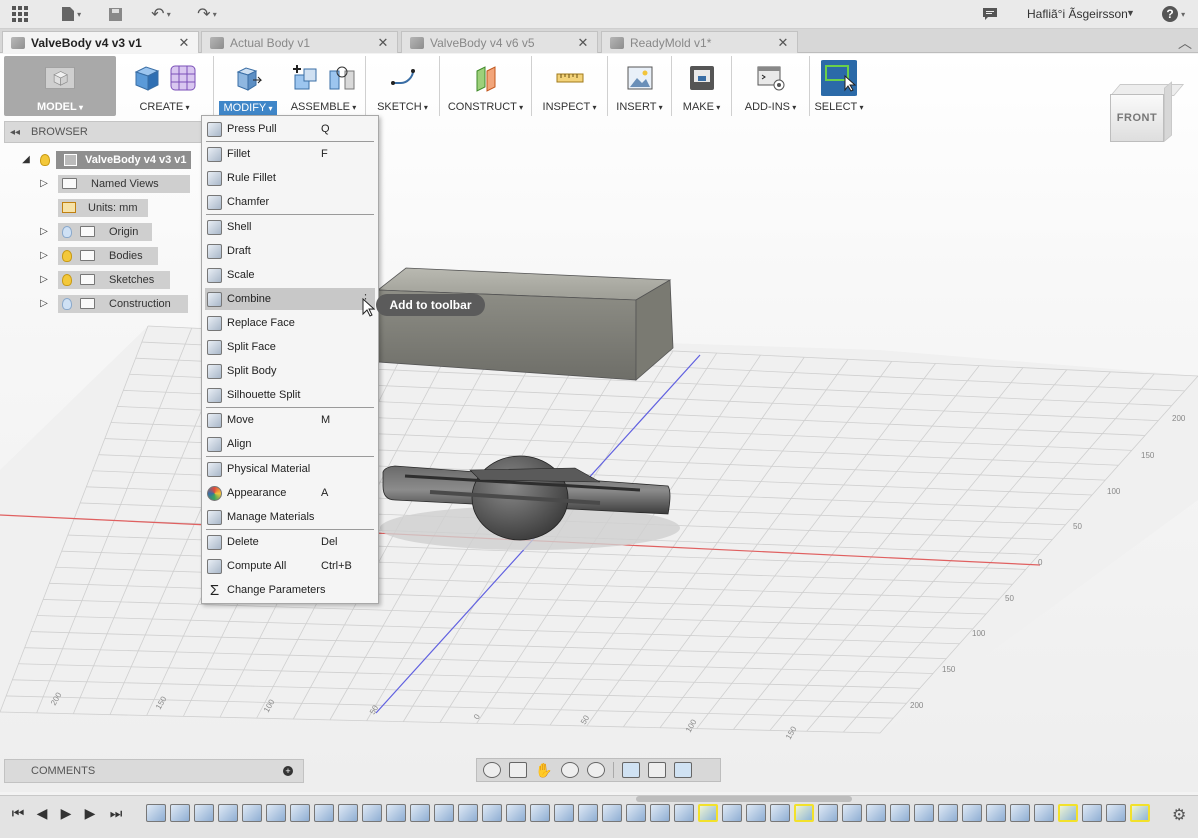  I want to click on workspace-switcher-button: MODEL, so click(60, 86).